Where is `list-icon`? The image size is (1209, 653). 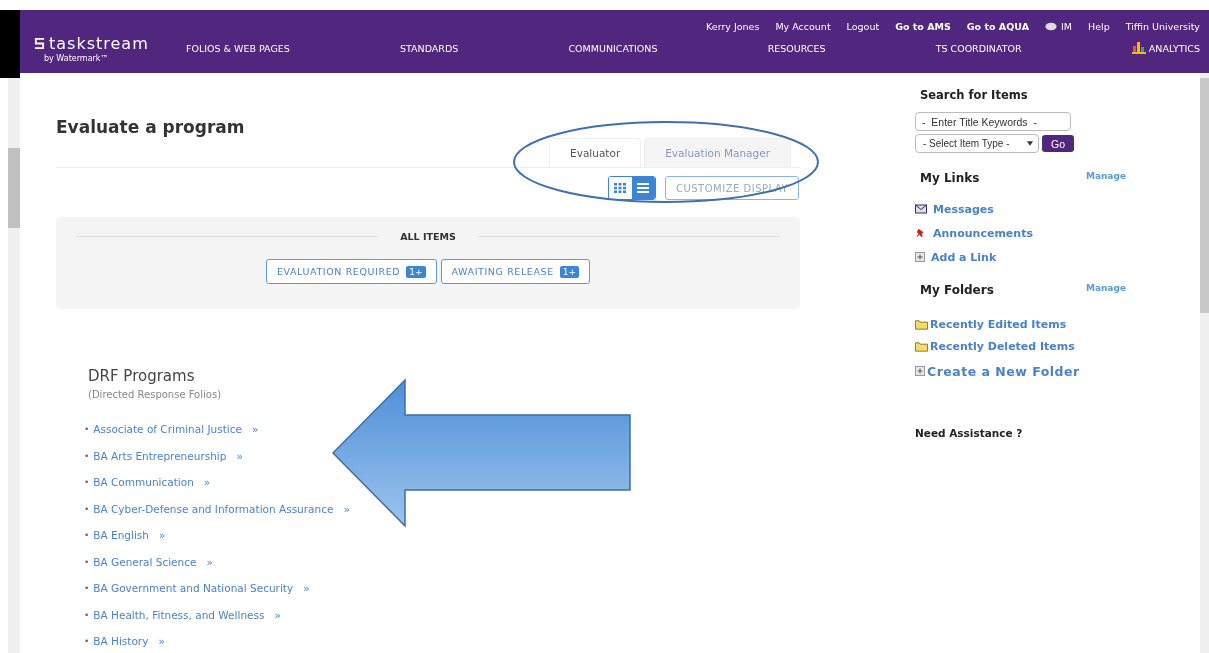
list-icon is located at coordinates (643, 188).